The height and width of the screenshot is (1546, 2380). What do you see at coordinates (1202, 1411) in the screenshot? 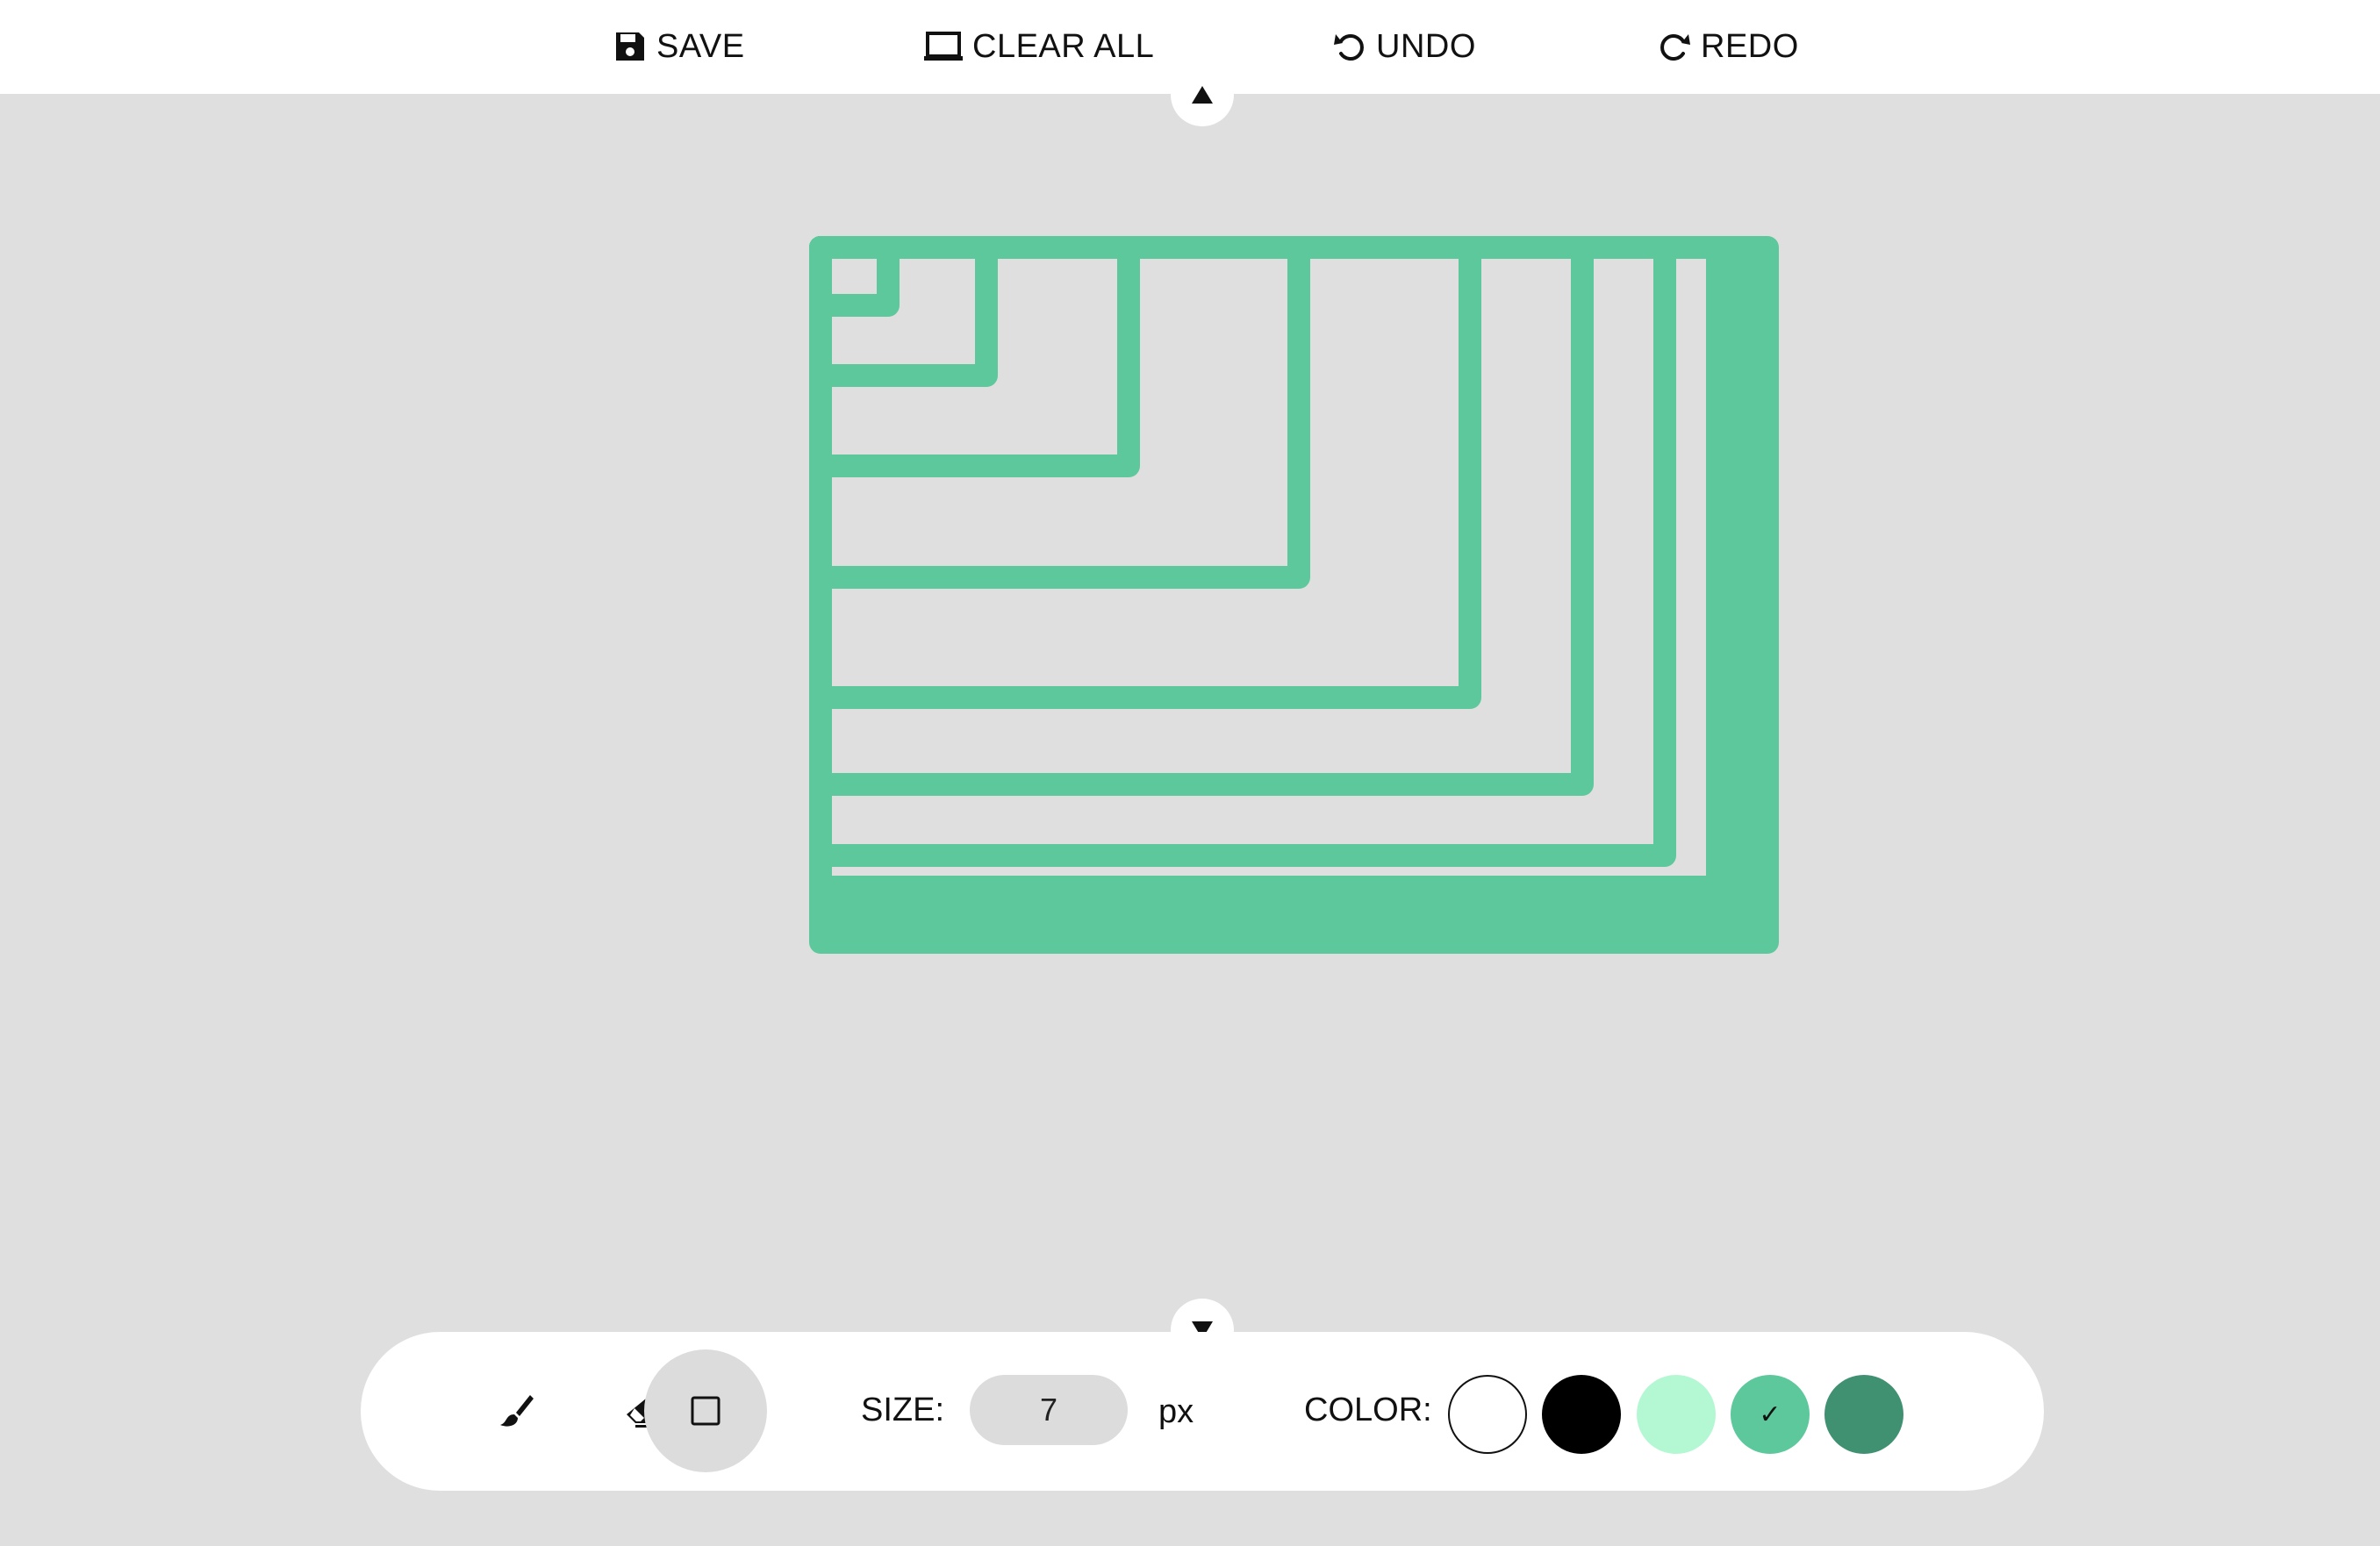
I see `bottom-toolbar: SIZE: px COLOR: ✓` at bounding box center [1202, 1411].